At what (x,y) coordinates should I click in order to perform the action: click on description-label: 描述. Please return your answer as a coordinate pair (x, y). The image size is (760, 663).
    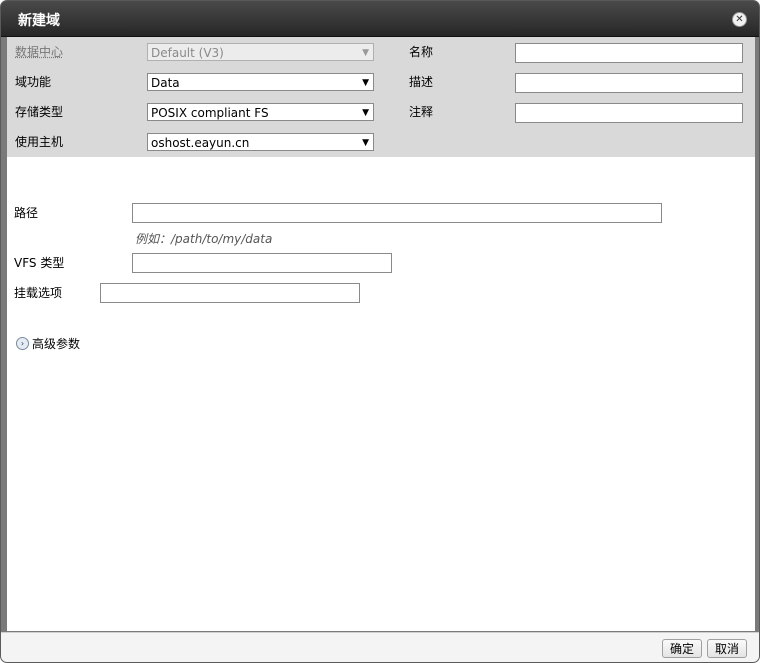
    Looking at the image, I should click on (421, 82).